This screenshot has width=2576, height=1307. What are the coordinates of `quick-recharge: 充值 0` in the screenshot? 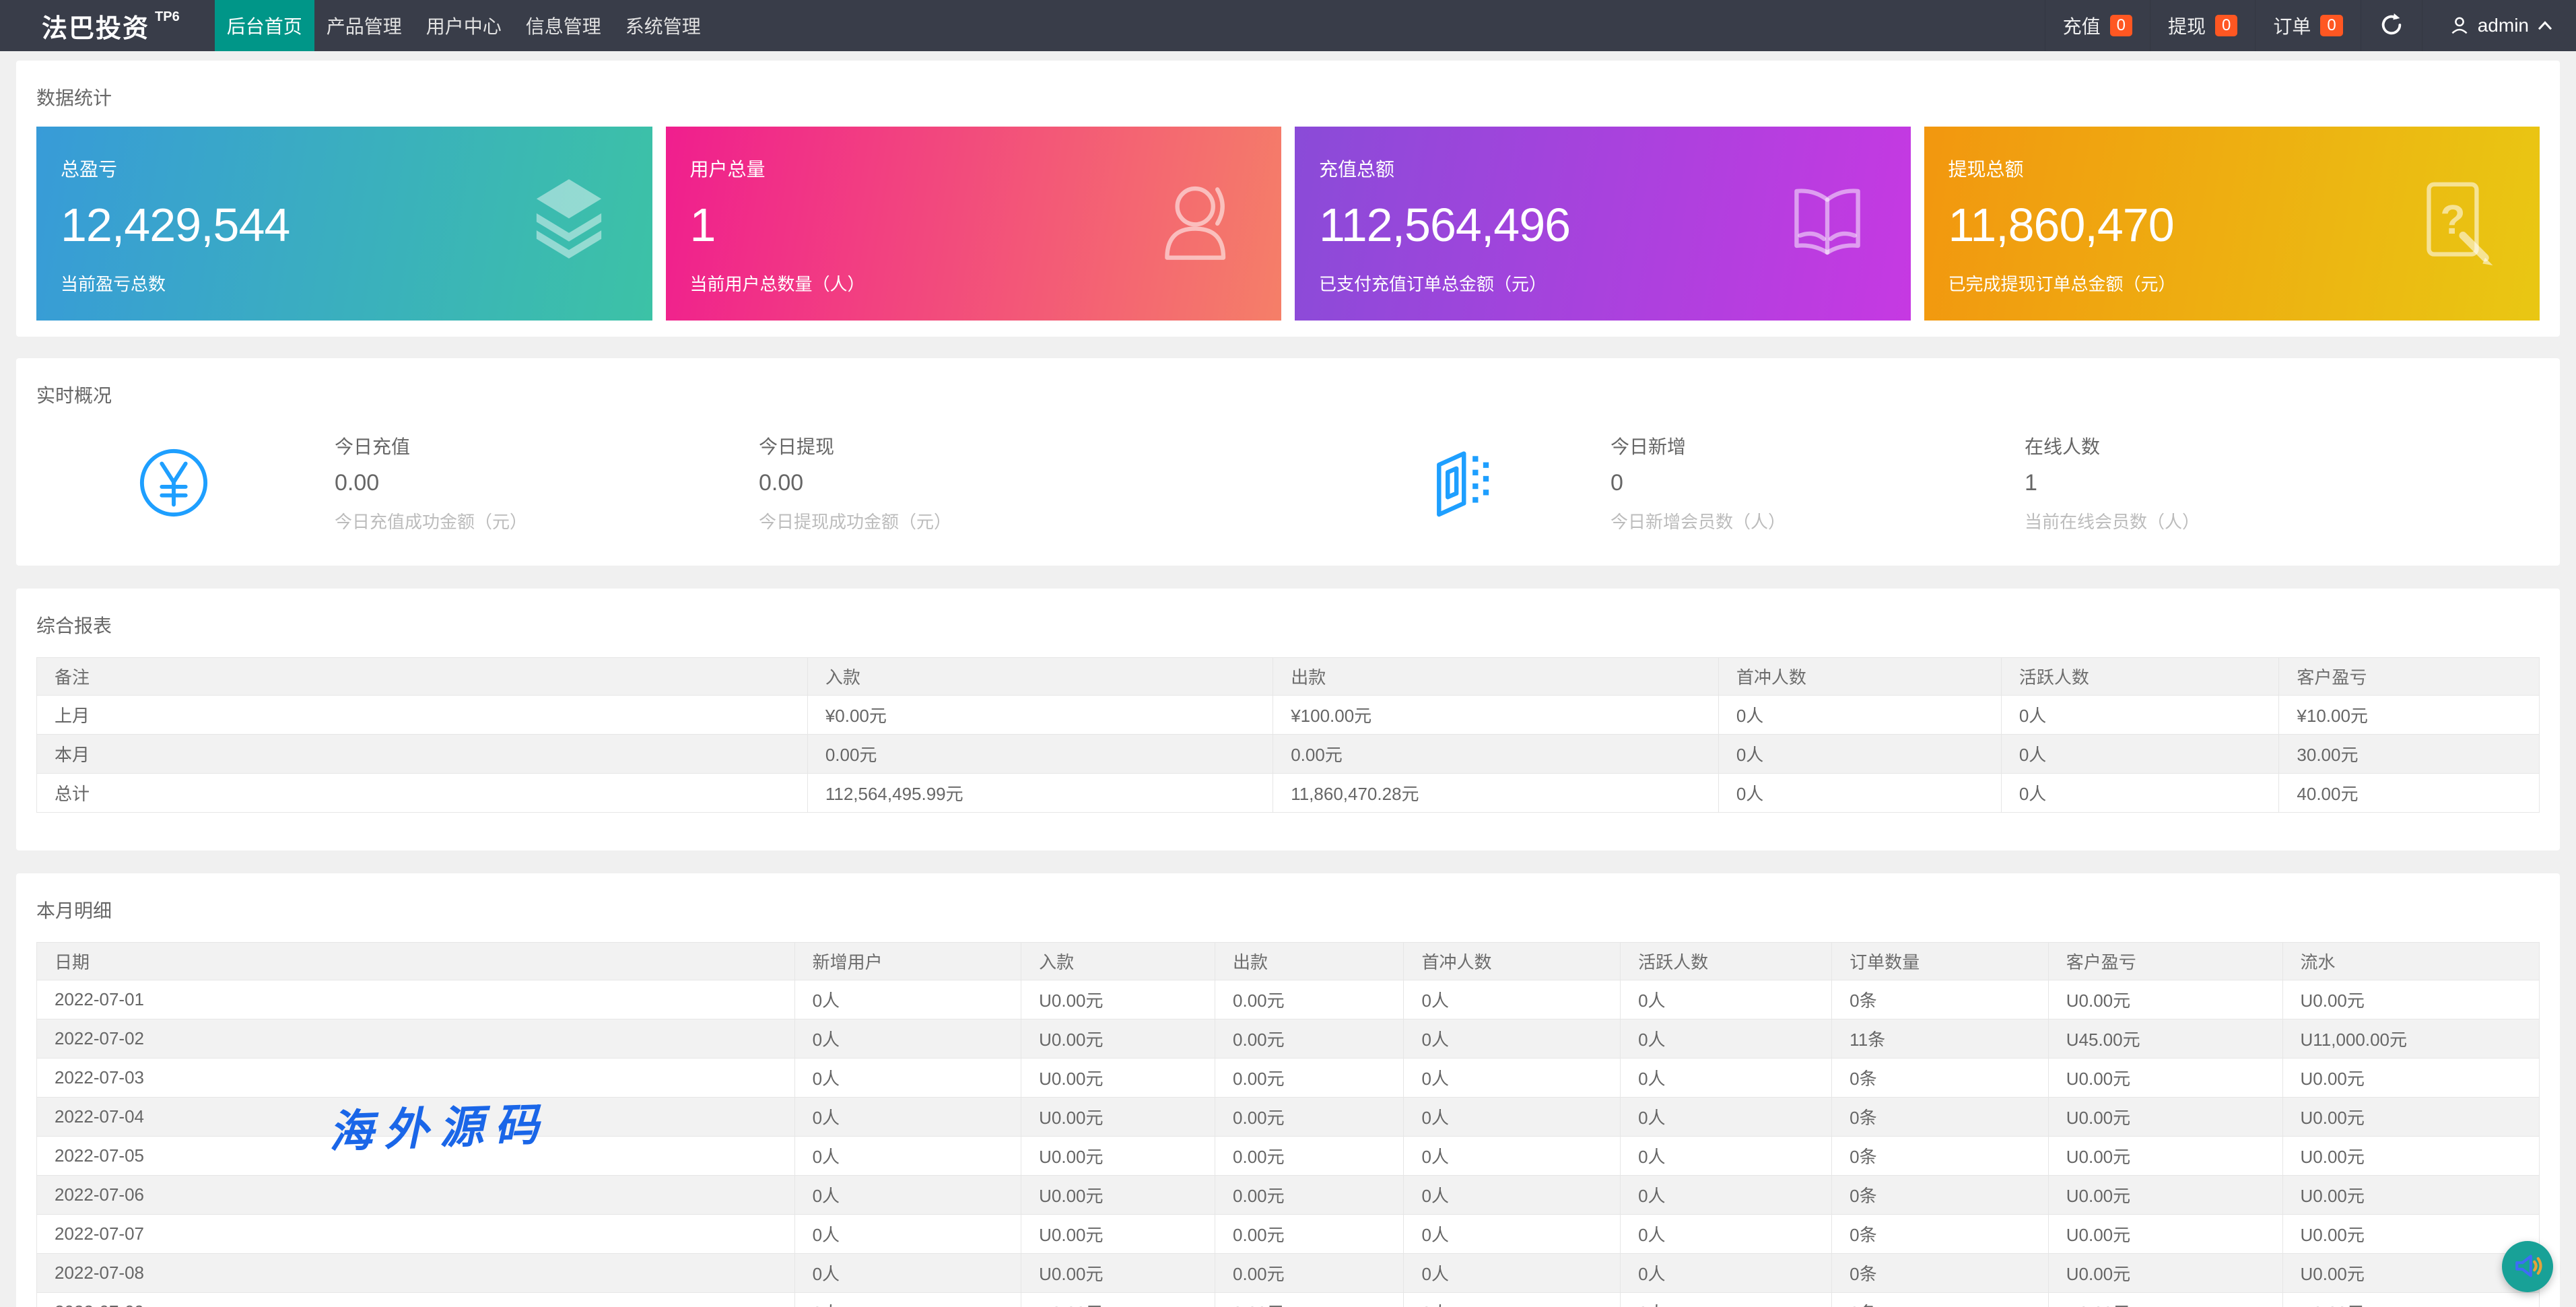 It's located at (2097, 26).